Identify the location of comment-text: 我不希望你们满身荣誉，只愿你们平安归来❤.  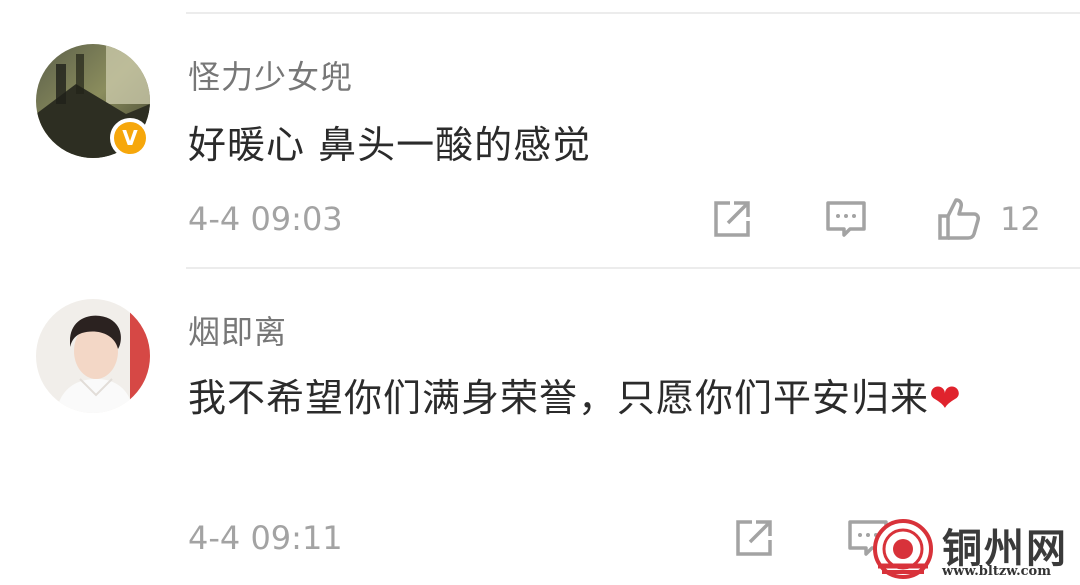
(608, 398).